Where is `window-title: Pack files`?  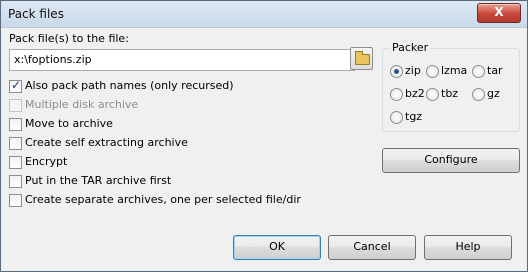
window-title: Pack files is located at coordinates (36, 14).